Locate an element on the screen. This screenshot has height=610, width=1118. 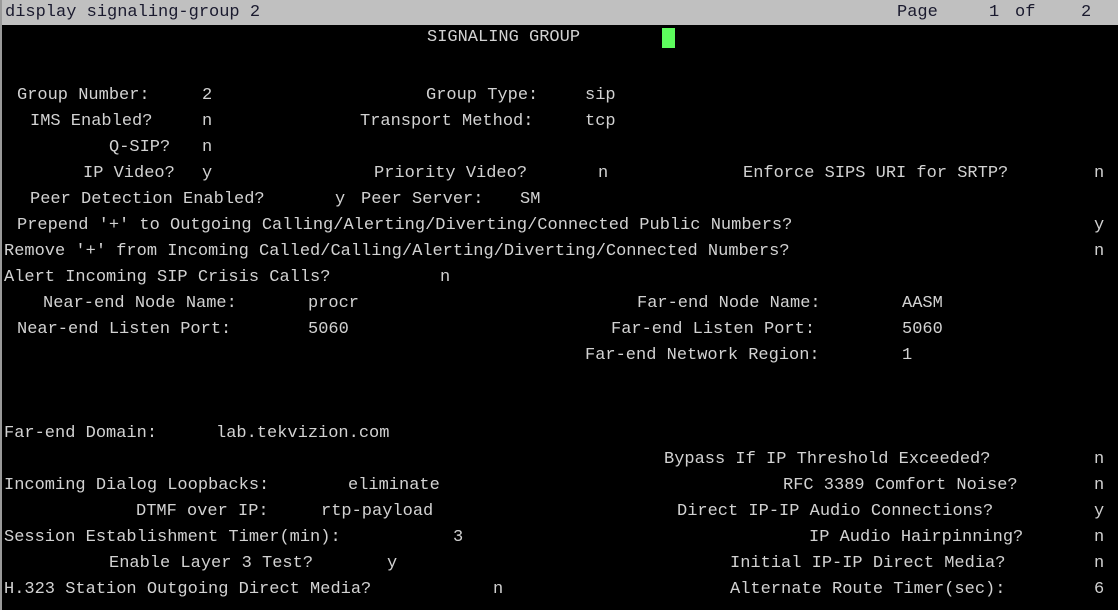
alert-crisis-value: n is located at coordinates (445, 278).